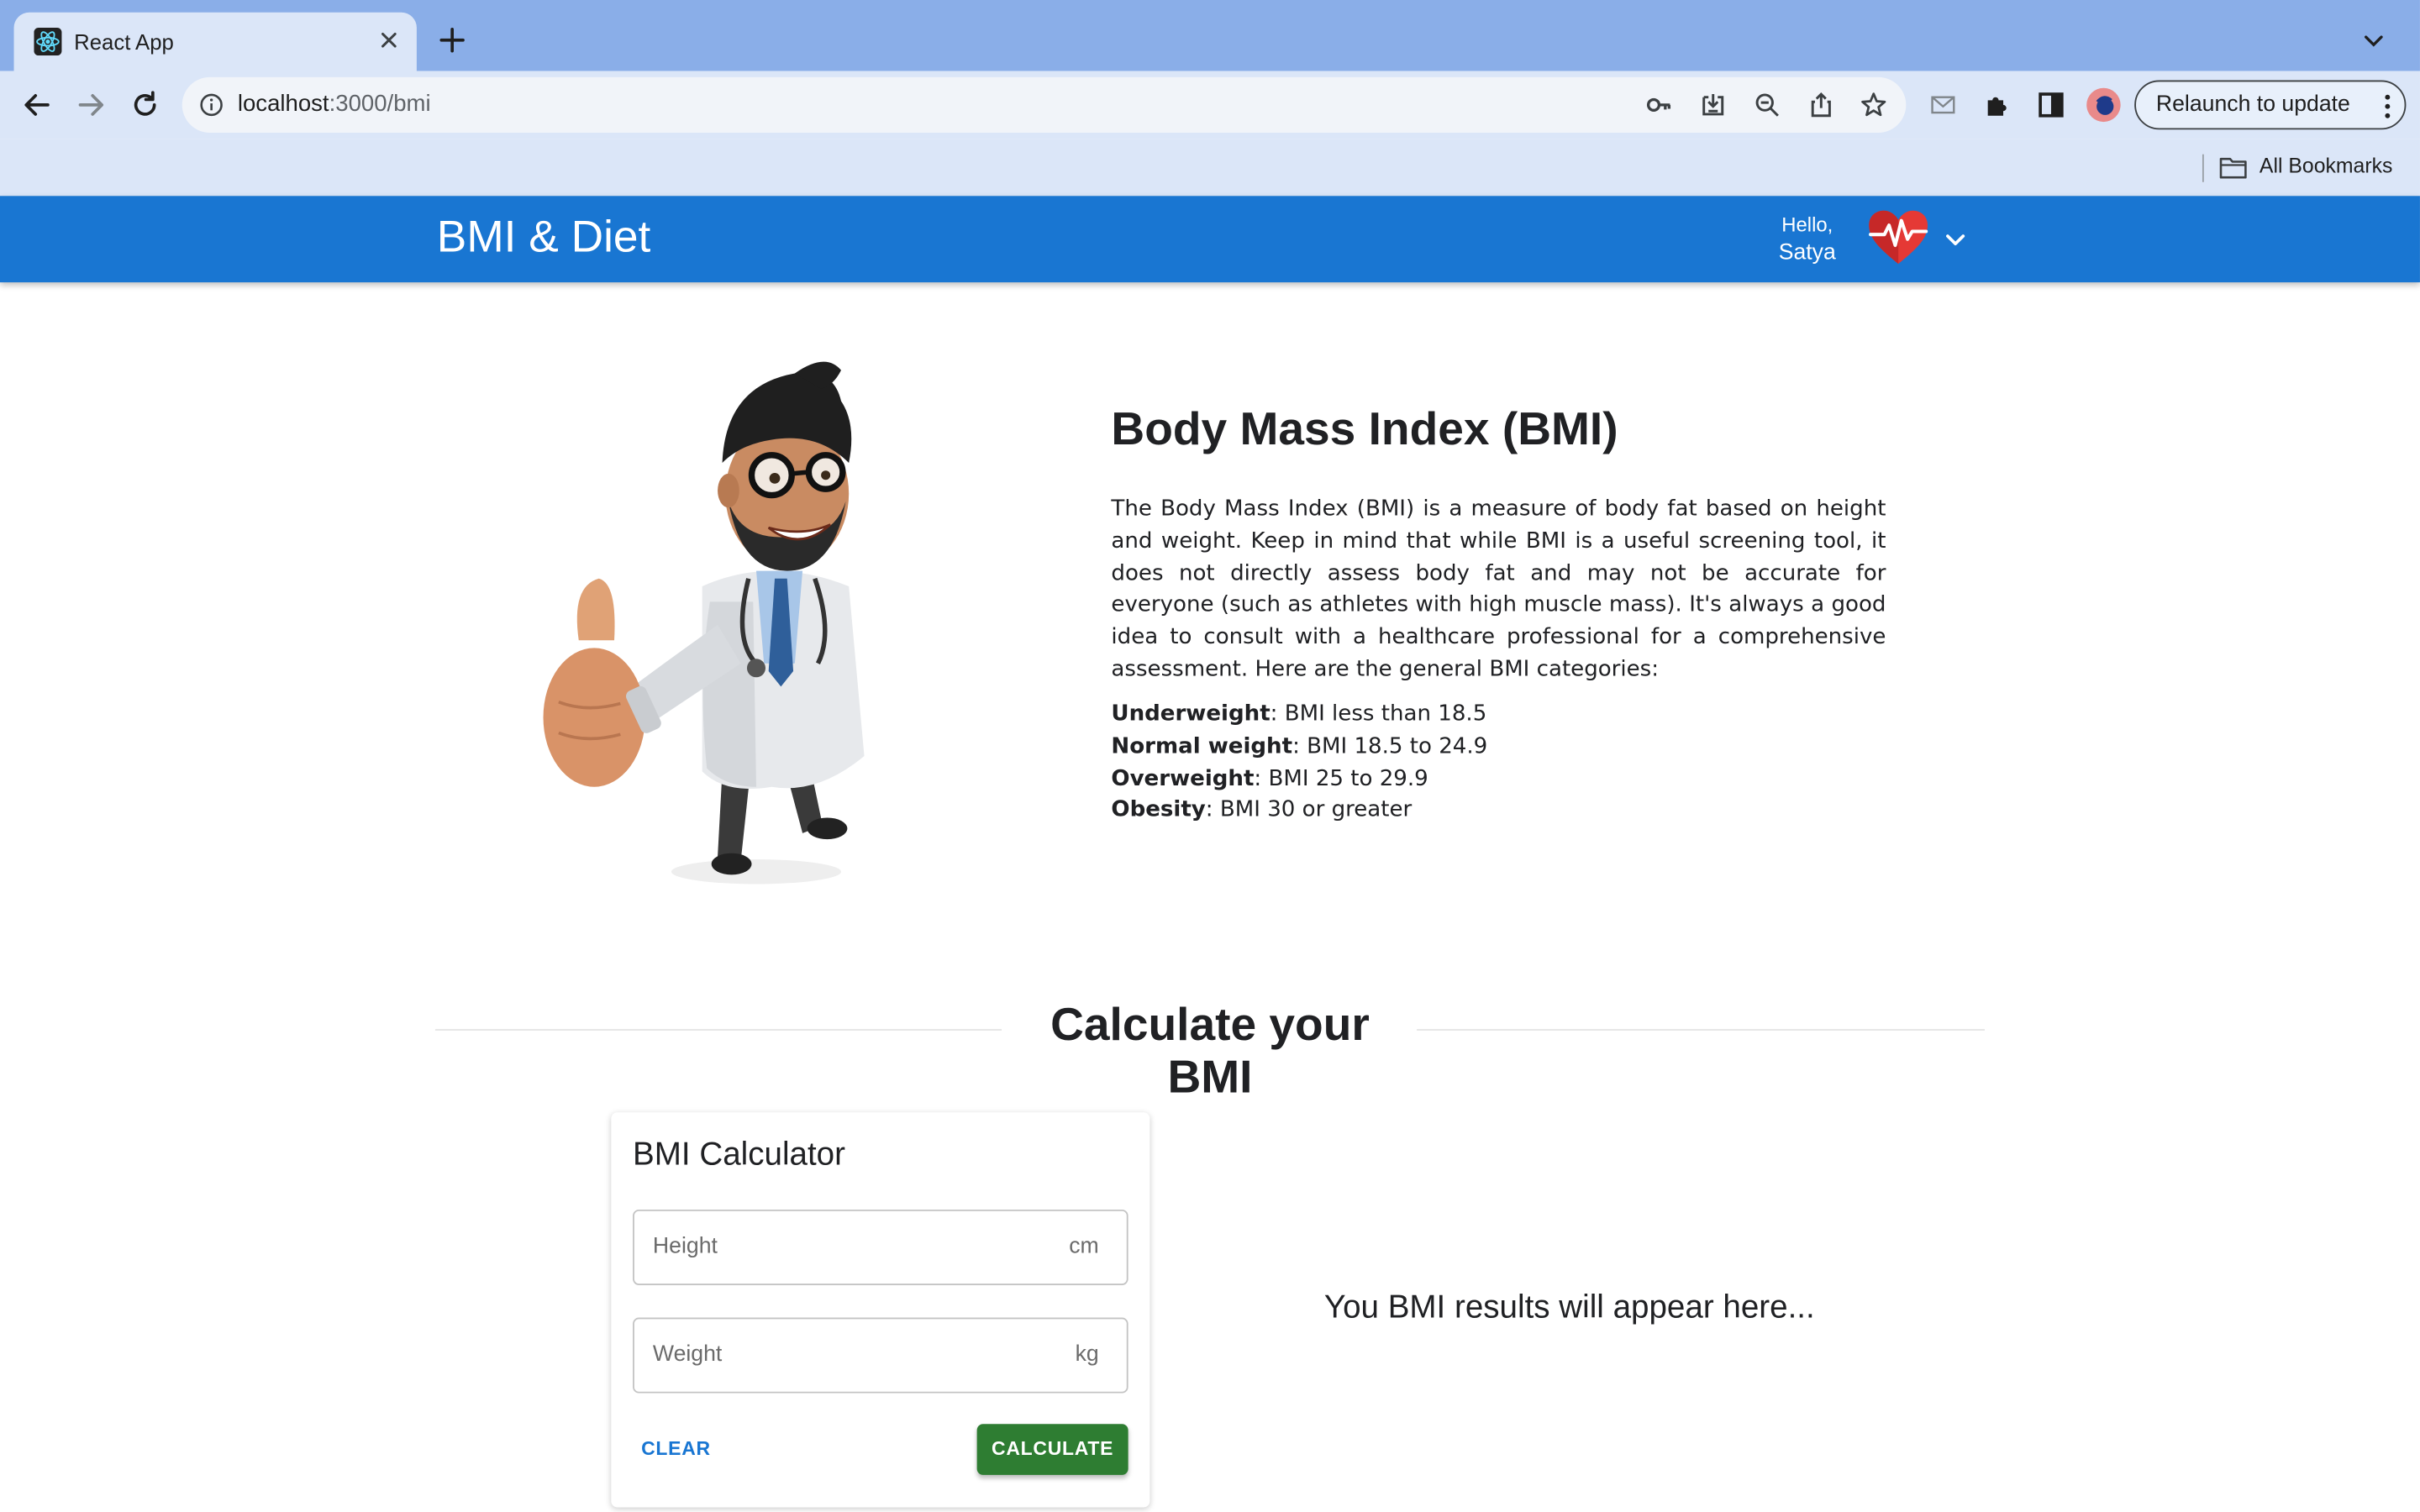 The image size is (2420, 1512). Describe the element at coordinates (1390, 746) in the screenshot. I see `category-range: : BMI 18.5 to 24.9` at that location.